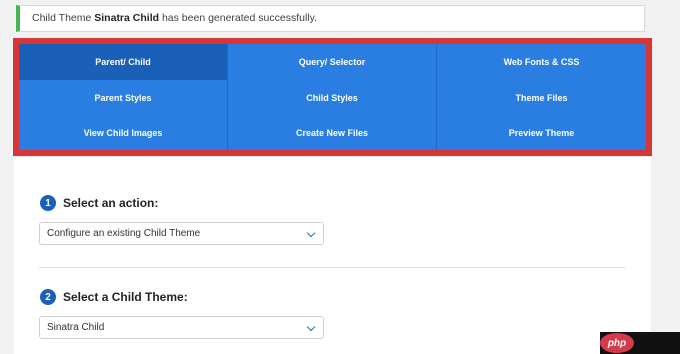 This screenshot has width=680, height=354. Describe the element at coordinates (181, 327) in the screenshot. I see `child-theme-select: Sinatra Child` at that location.